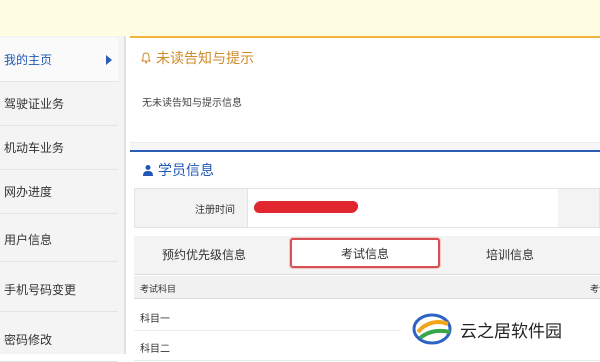  What do you see at coordinates (109, 59) in the screenshot?
I see `chevron-right-icon` at bounding box center [109, 59].